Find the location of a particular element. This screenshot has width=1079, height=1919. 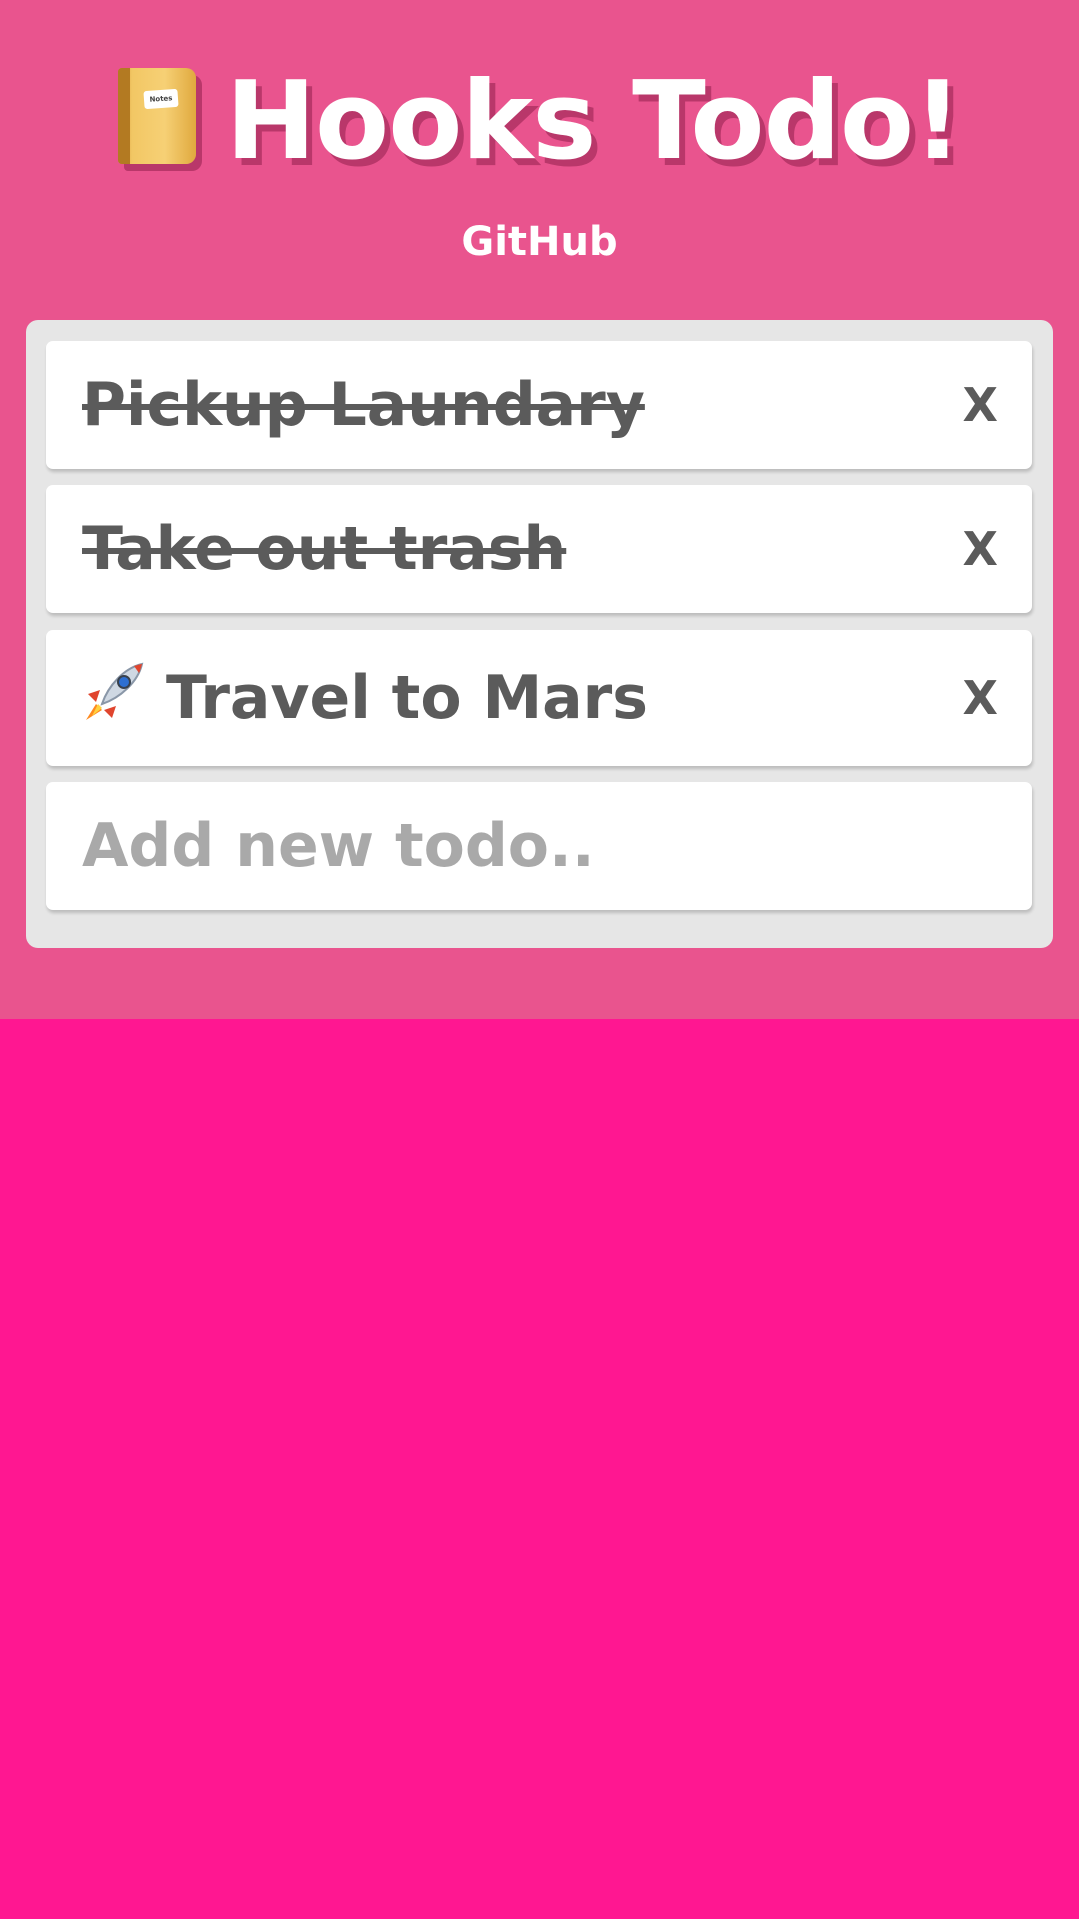

todo-item: Travel to Mars X is located at coordinates (539, 698).